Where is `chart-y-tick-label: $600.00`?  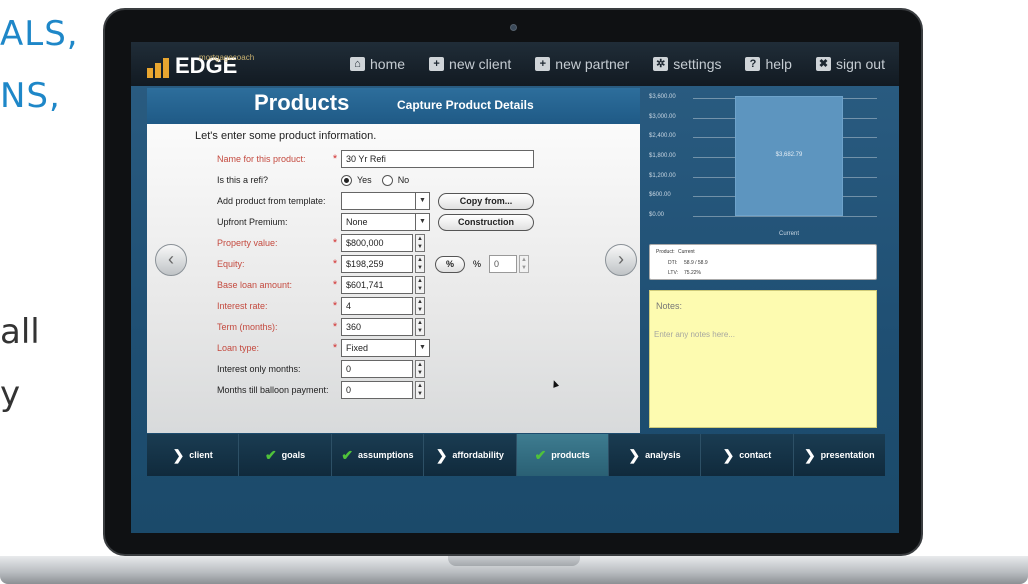 chart-y-tick-label: $600.00 is located at coordinates (660, 195).